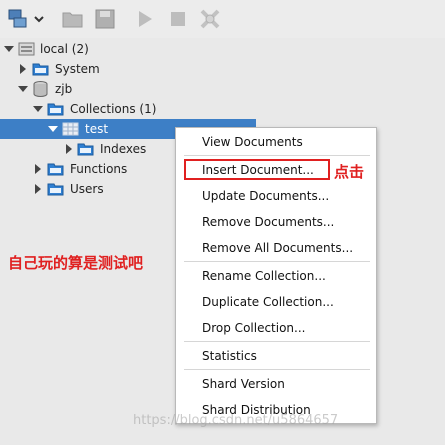  What do you see at coordinates (236, 420) in the screenshot?
I see `watermark: https://blog.csdn.net/u5864657` at bounding box center [236, 420].